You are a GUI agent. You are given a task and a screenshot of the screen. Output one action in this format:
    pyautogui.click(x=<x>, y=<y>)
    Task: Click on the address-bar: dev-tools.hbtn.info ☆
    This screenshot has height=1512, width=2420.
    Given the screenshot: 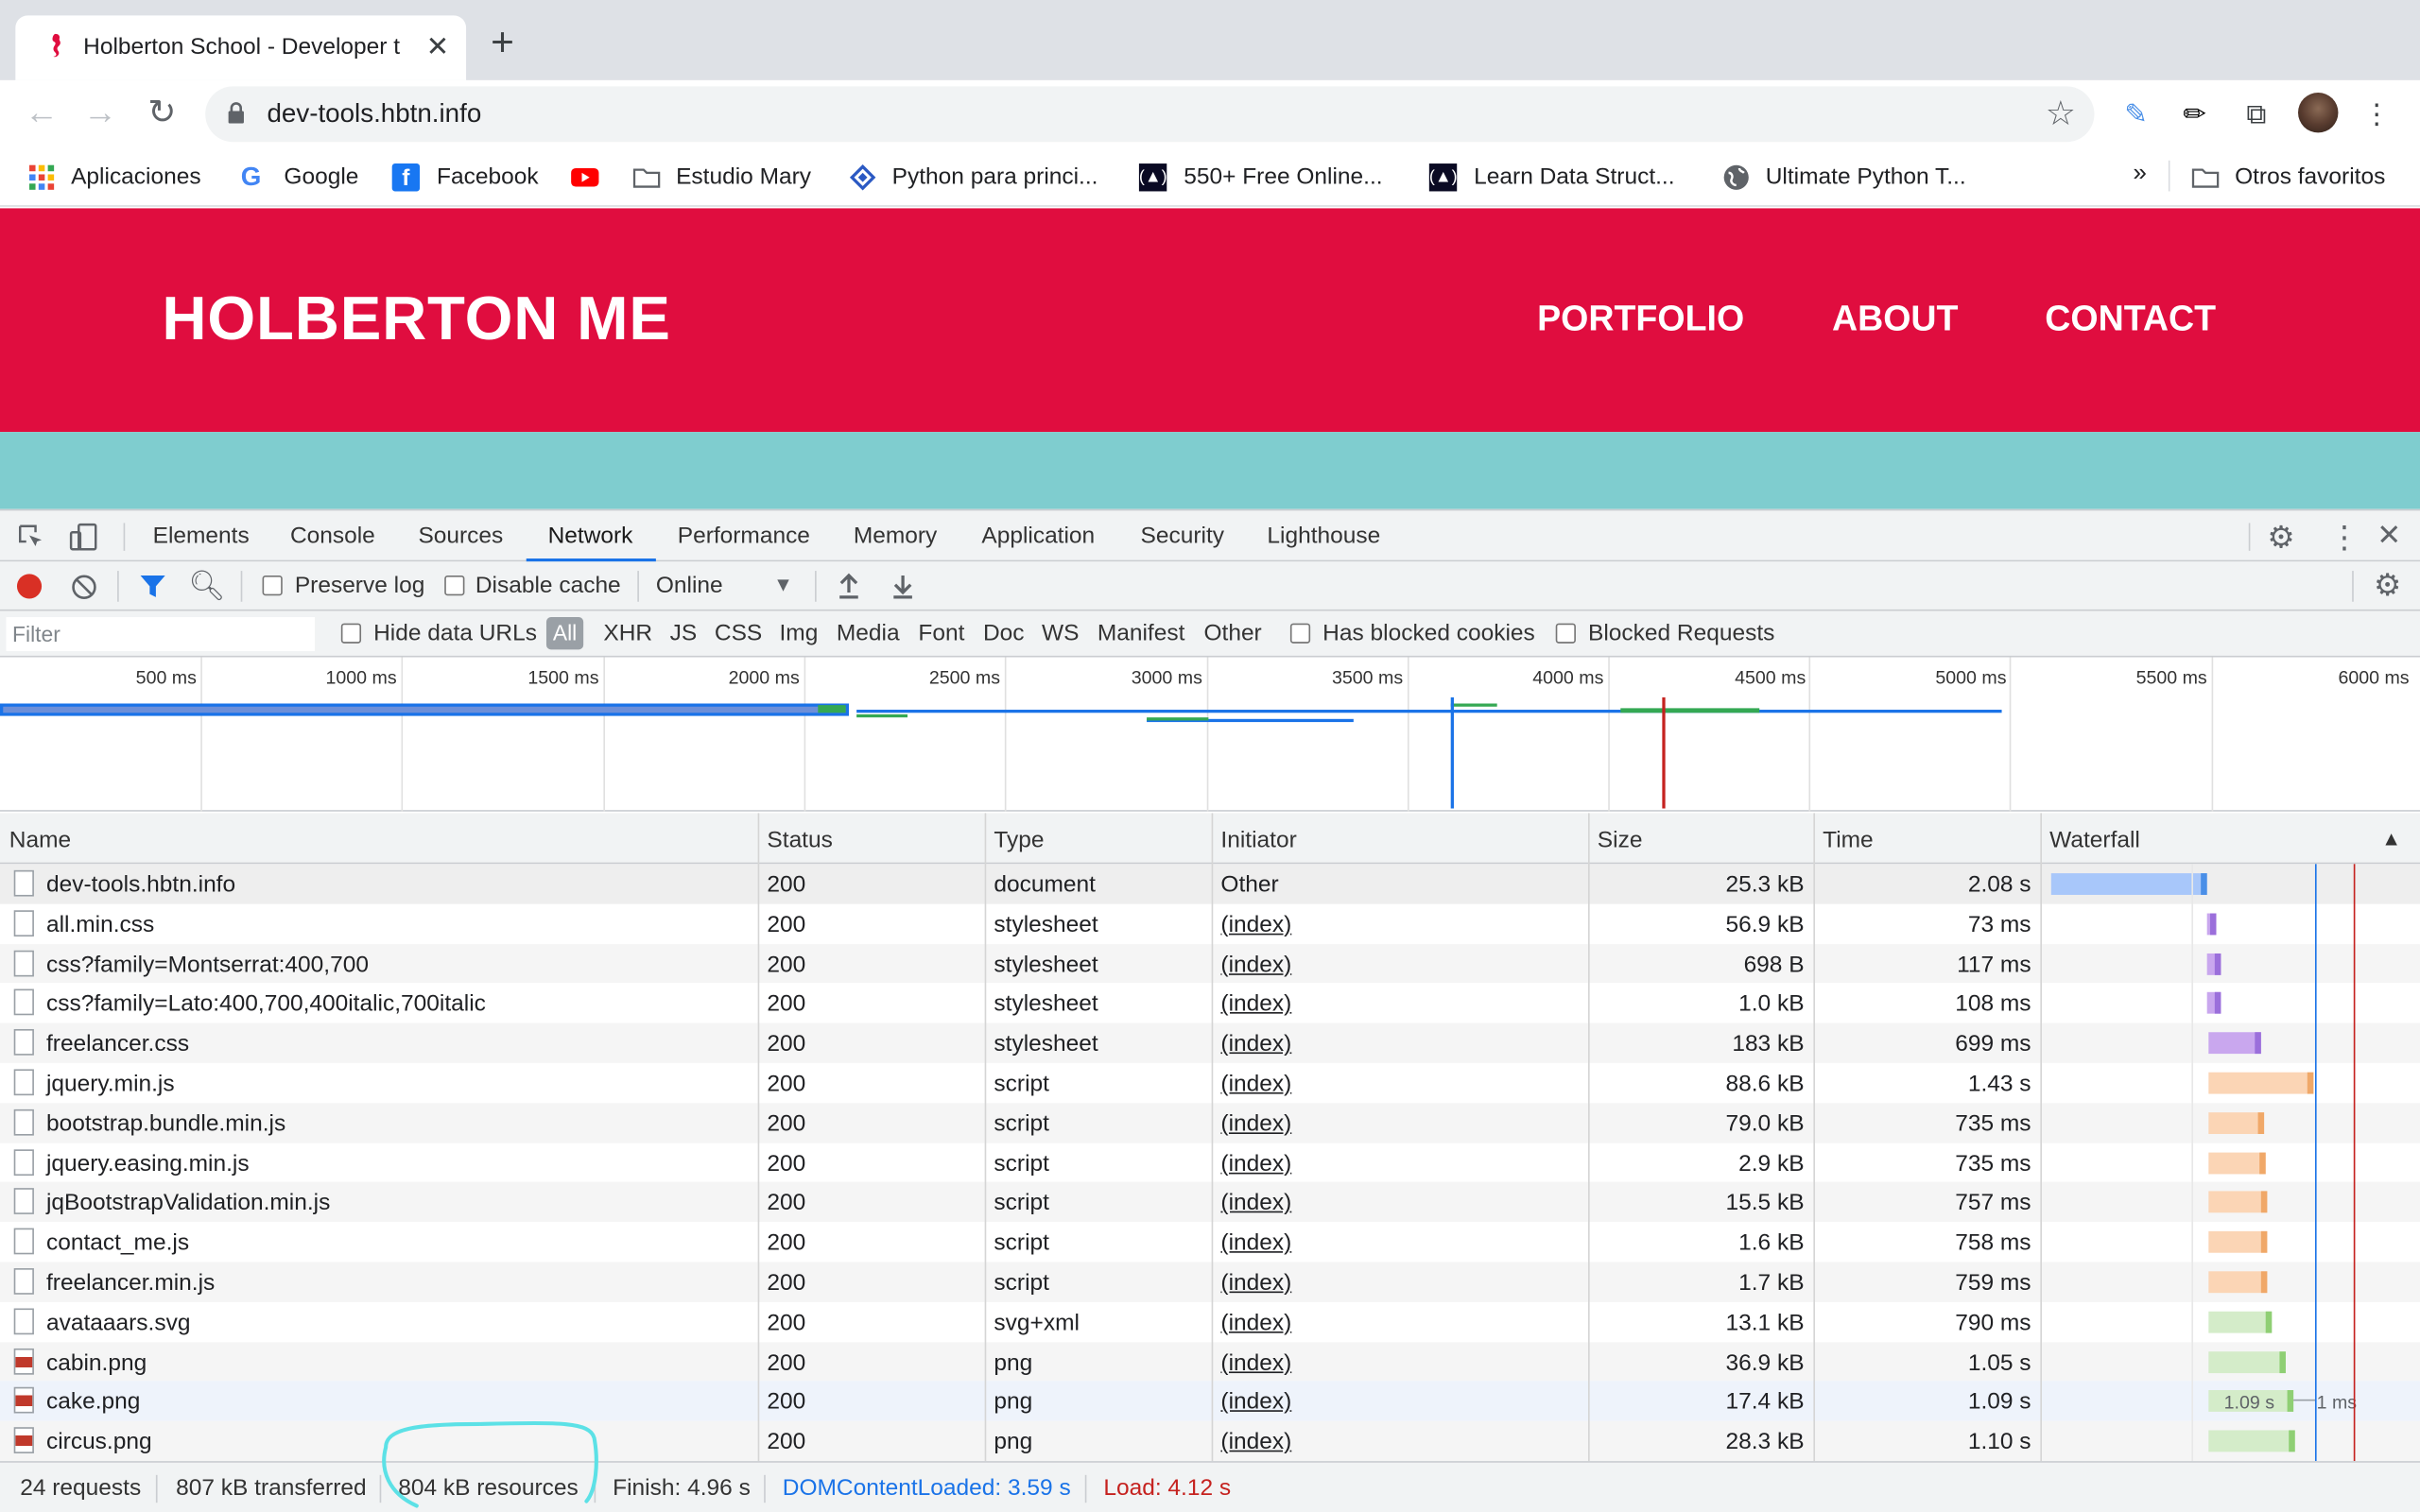 What is the action you would take?
    pyautogui.click(x=1150, y=114)
    